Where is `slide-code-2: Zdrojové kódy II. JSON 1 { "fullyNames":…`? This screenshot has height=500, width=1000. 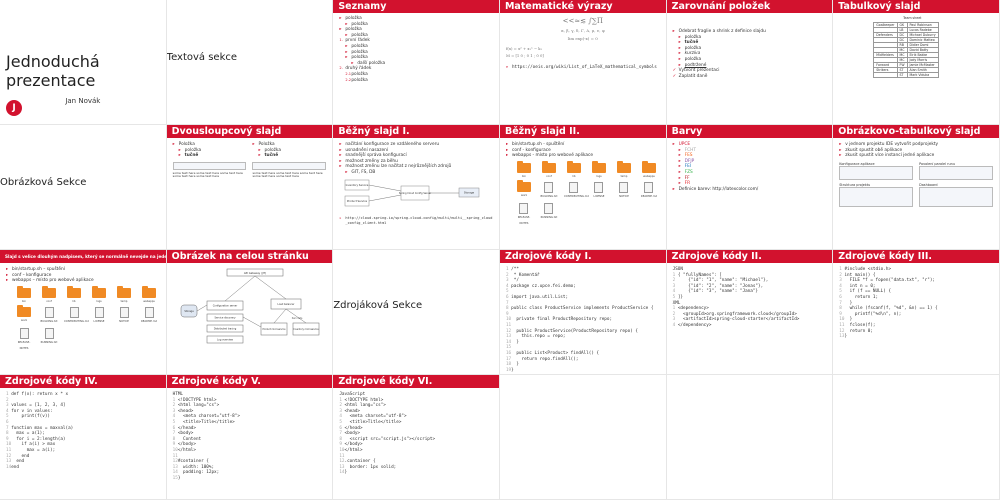
slide-code-2: Zdrojové kódy II. JSON 1 { "fullyNames":… is located at coordinates (750, 312).